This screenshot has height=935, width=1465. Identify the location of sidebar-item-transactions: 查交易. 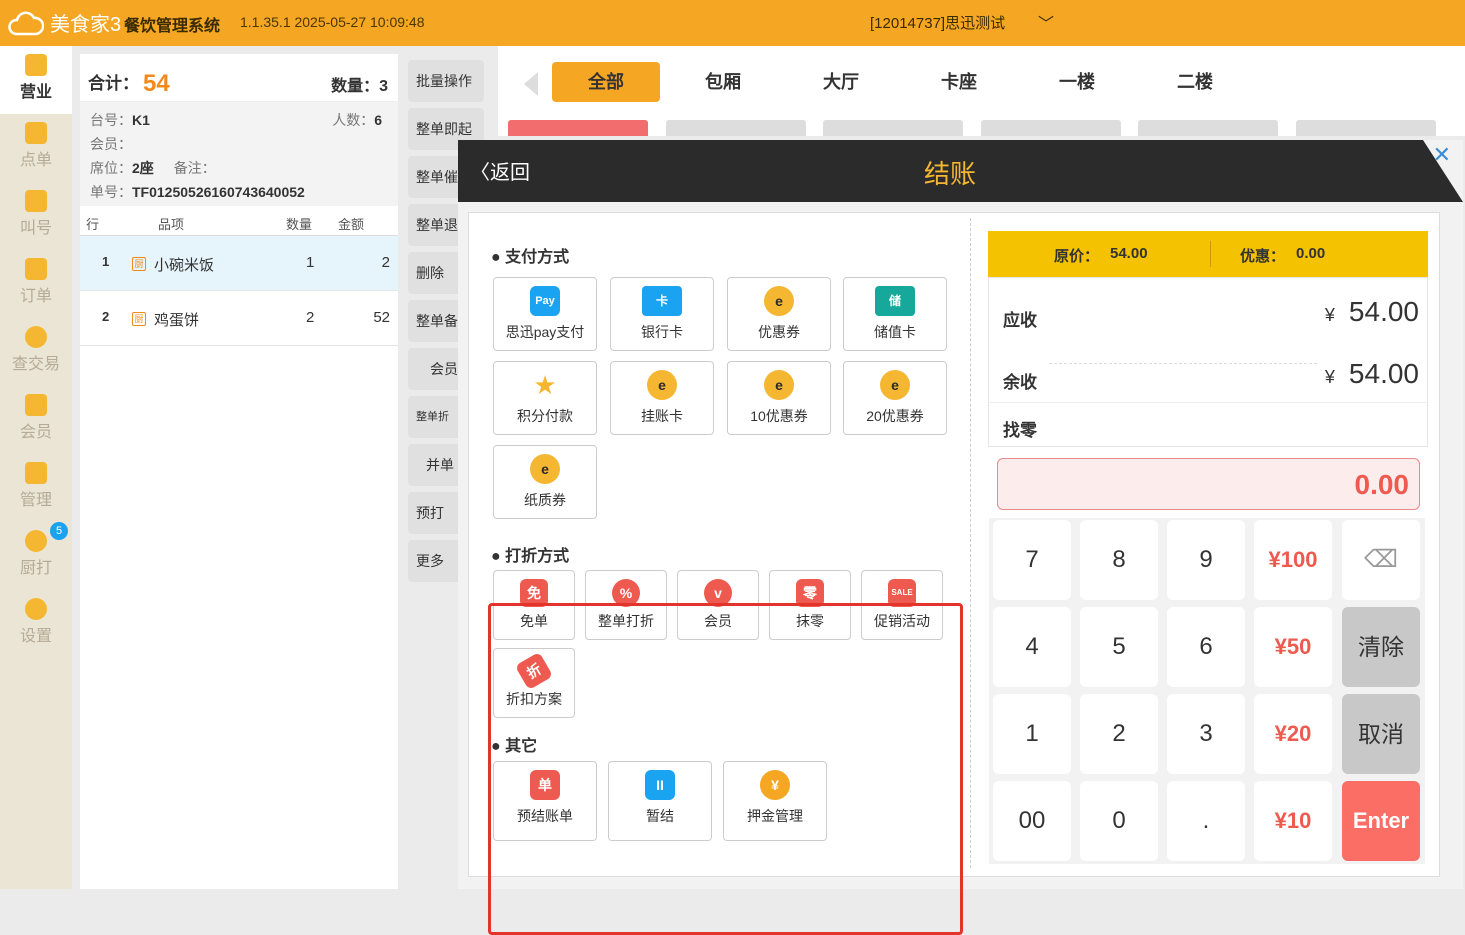
(36, 352).